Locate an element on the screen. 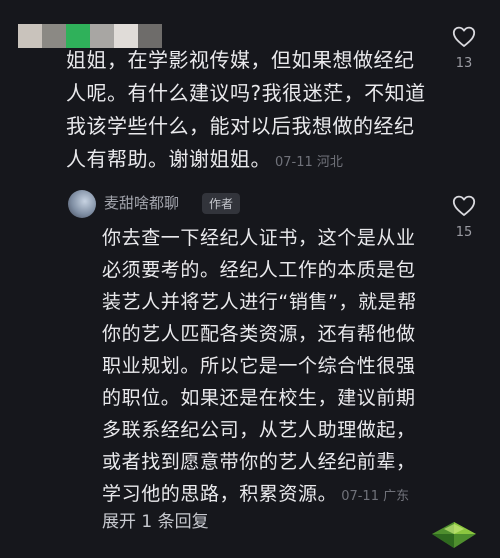 This screenshot has width=500, height=558. comment-time: 07-11 is located at coordinates (294, 162).